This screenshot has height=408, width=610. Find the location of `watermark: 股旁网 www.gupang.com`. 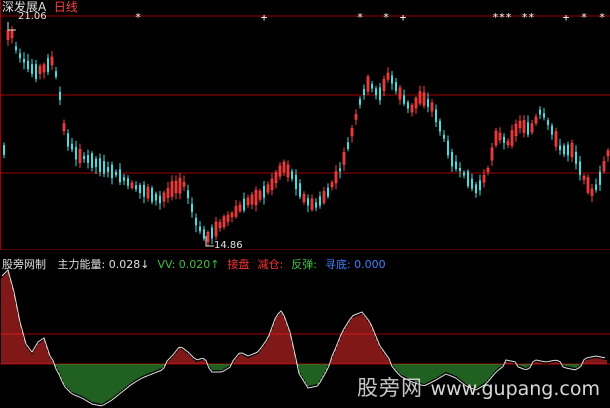

watermark: 股旁网 www.gupang.com is located at coordinates (478, 387).